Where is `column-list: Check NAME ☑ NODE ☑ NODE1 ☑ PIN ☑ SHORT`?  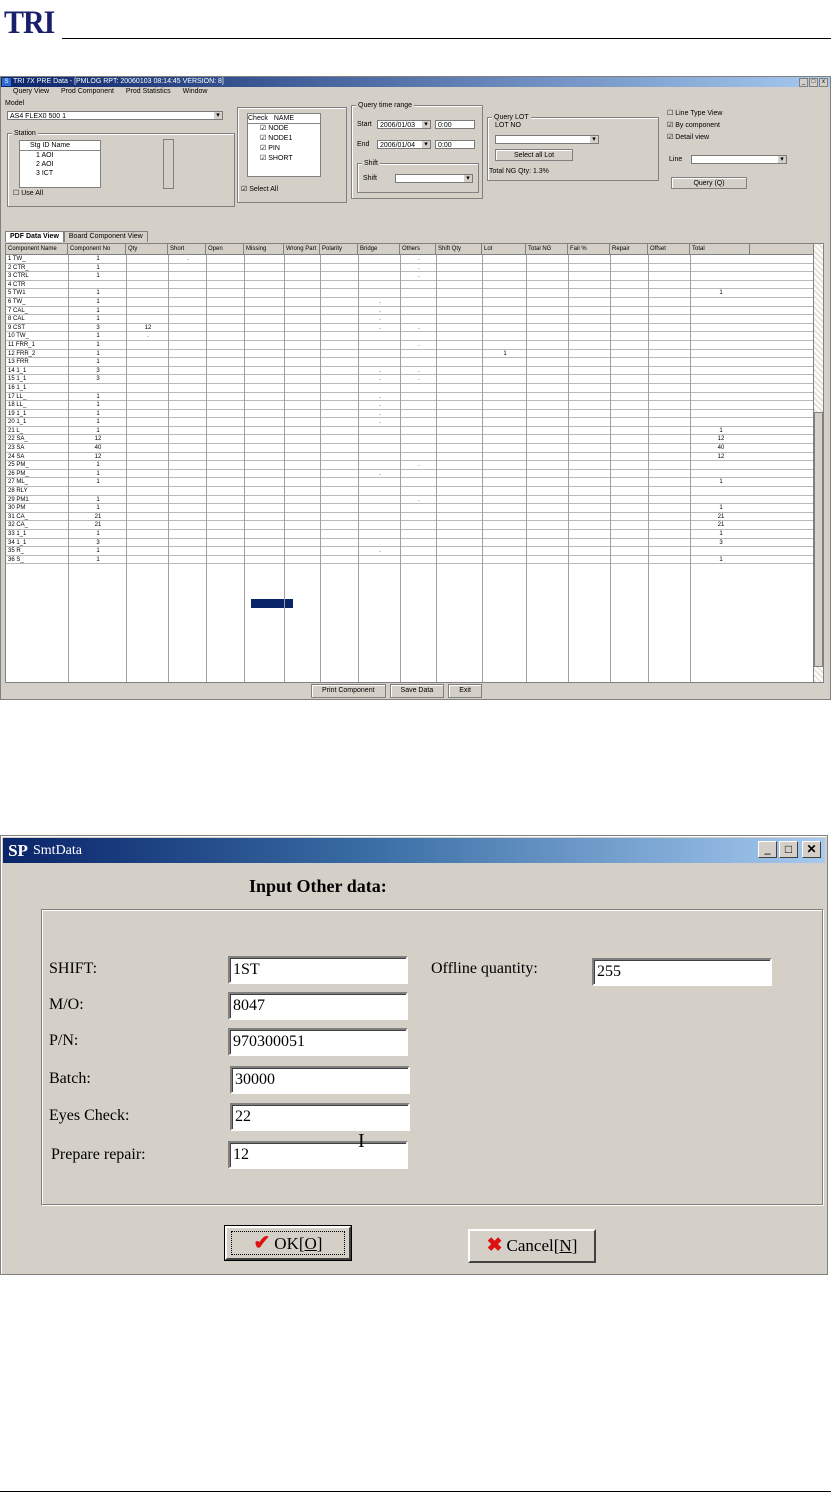 column-list: Check NAME ☑ NODE ☑ NODE1 ☑ PIN ☑ SHORT is located at coordinates (284, 145).